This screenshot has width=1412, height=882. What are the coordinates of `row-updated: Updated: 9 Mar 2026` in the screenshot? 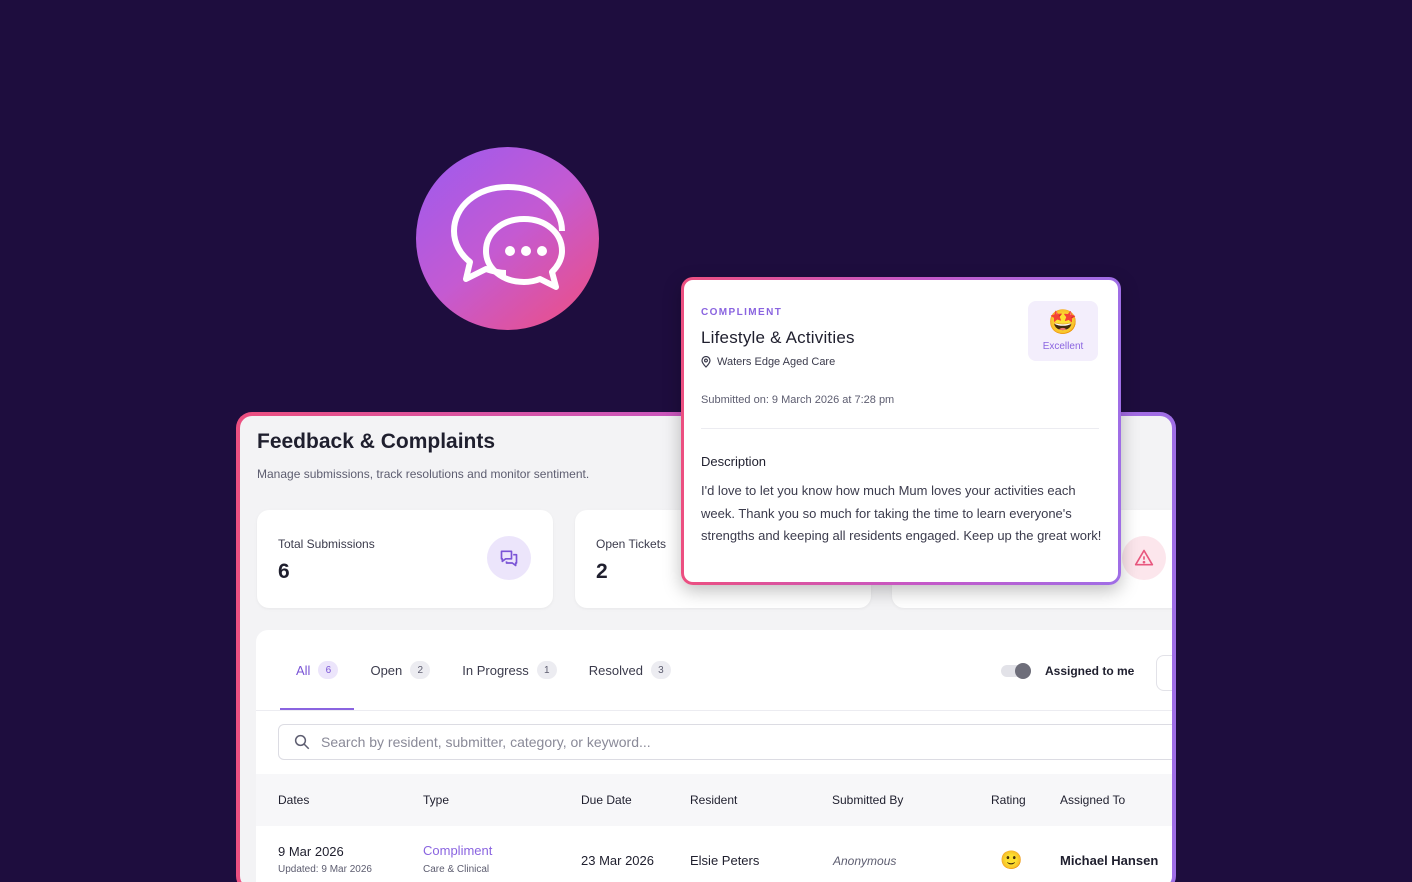 It's located at (325, 869).